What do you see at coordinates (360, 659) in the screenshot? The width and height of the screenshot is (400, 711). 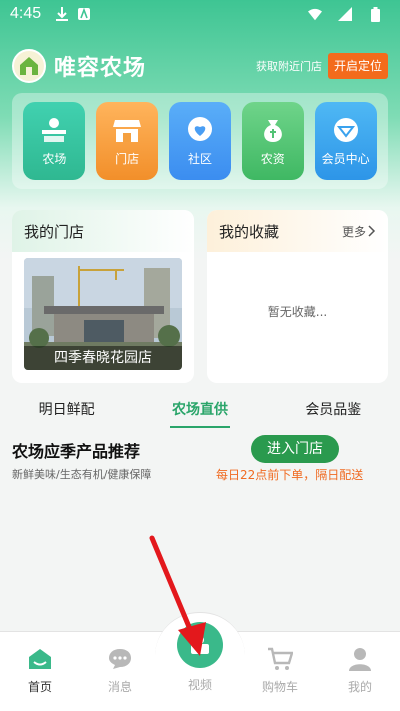 I see `user-icon` at bounding box center [360, 659].